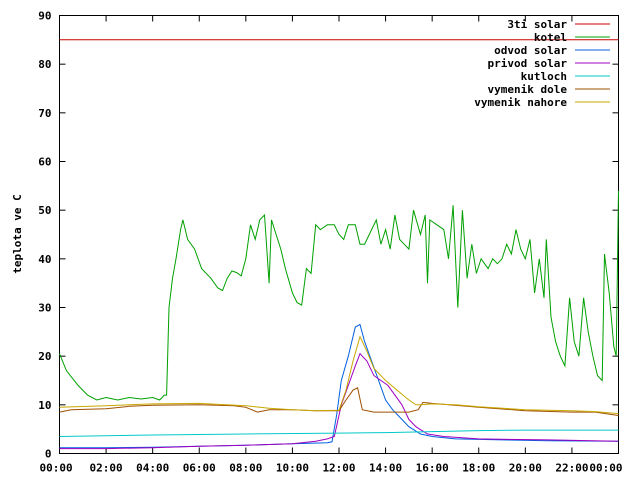  I want to click on x-tick-label: 12:00, so click(338, 468).